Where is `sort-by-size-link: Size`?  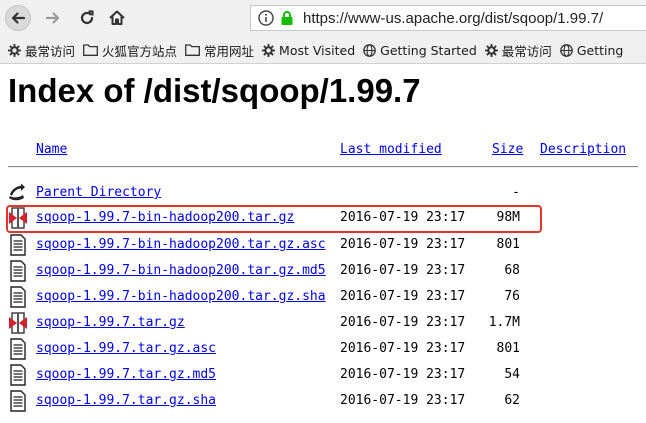 sort-by-size-link: Size is located at coordinates (507, 149).